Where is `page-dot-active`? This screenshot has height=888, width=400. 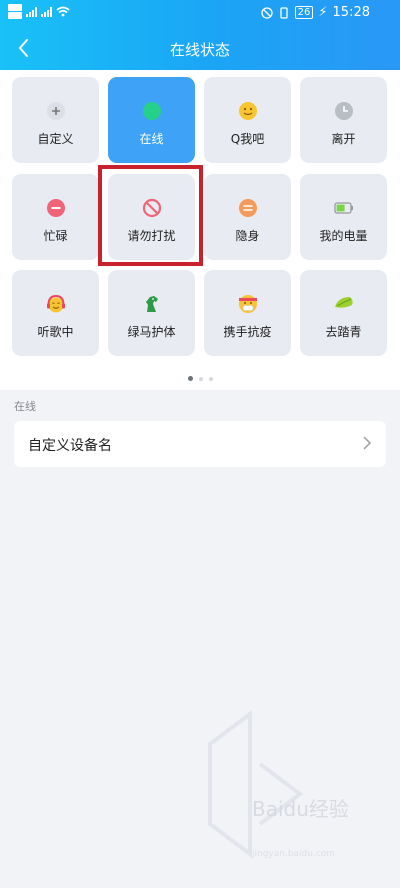
page-dot-active is located at coordinates (190, 378).